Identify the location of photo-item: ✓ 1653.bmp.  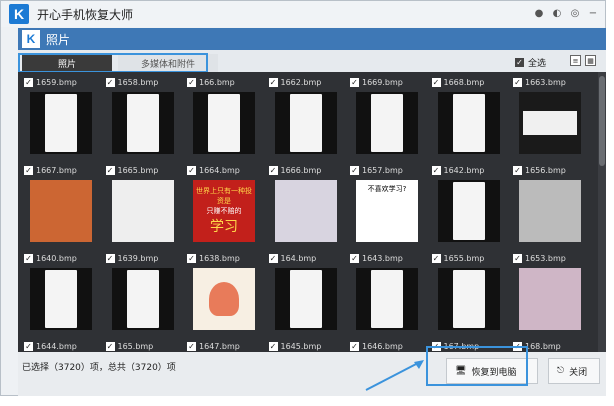
(547, 292).